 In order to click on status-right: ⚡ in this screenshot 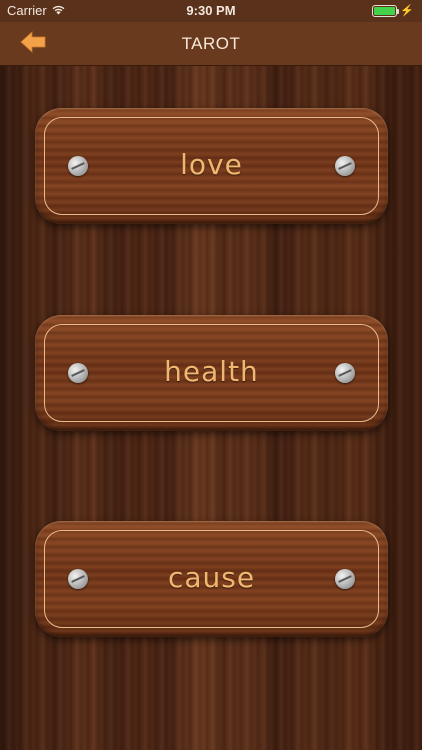, I will do `click(393, 10)`.